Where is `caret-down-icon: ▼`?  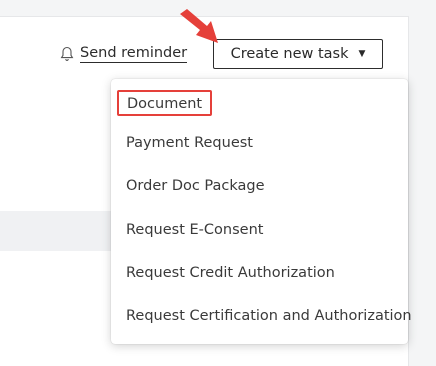 caret-down-icon: ▼ is located at coordinates (362, 53).